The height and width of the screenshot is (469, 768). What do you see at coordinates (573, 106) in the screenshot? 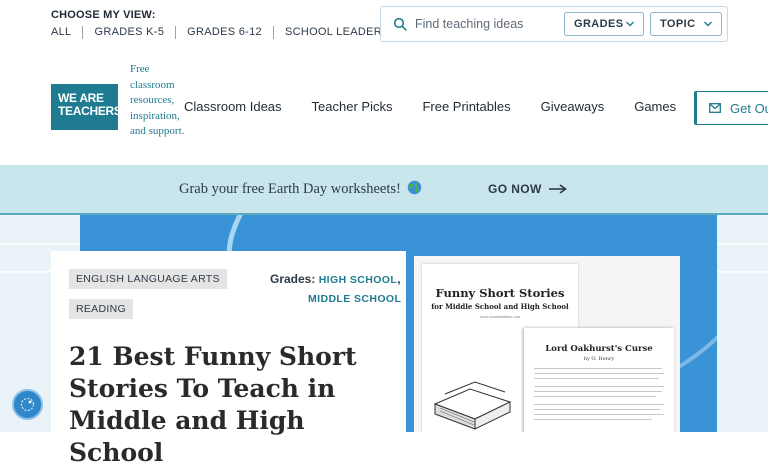
I see `nav-item-giveaways: Giveaways` at bounding box center [573, 106].